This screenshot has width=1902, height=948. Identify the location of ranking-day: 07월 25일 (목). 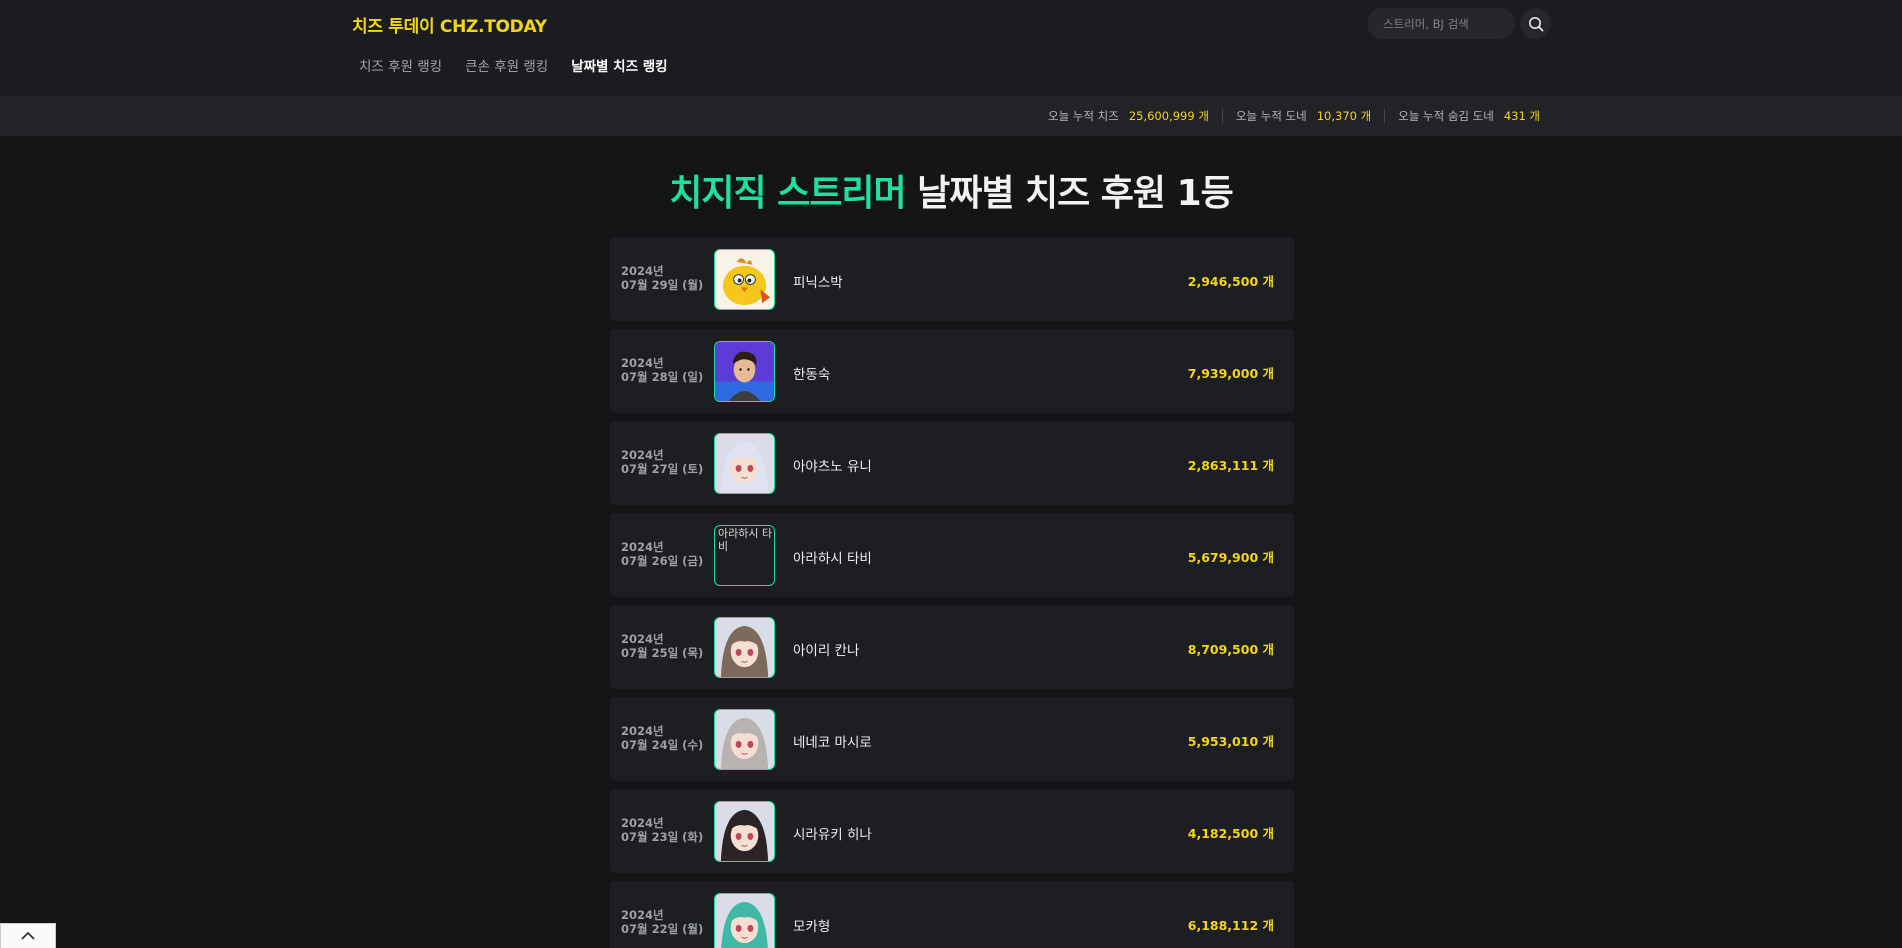
(662, 653).